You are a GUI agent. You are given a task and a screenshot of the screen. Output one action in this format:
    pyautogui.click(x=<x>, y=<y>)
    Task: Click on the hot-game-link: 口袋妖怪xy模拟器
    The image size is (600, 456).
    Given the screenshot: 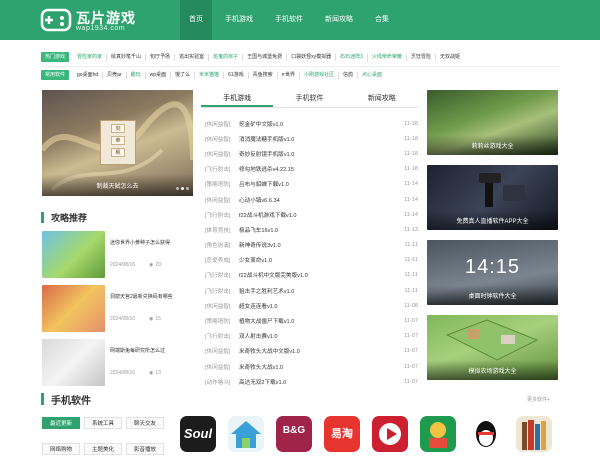 What is the action you would take?
    pyautogui.click(x=312, y=57)
    